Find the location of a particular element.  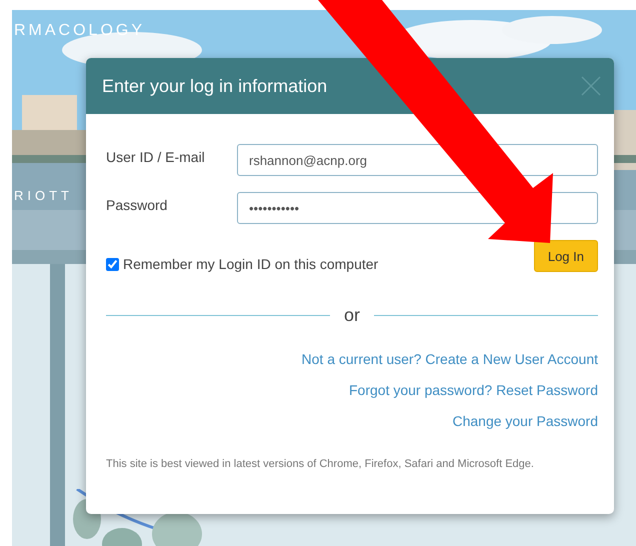

link: Forgot your password? Reset Password is located at coordinates (473, 390).